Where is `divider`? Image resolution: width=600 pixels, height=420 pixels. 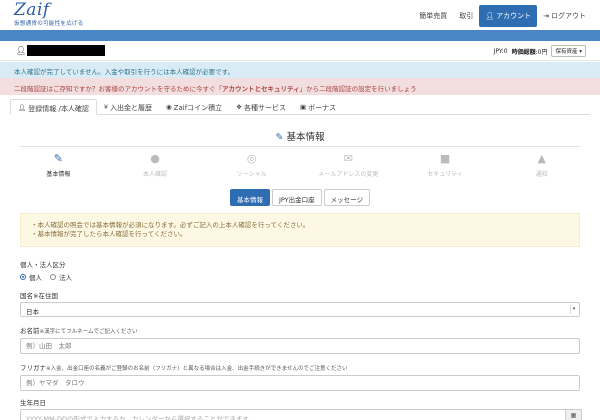 divider is located at coordinates (300, 146).